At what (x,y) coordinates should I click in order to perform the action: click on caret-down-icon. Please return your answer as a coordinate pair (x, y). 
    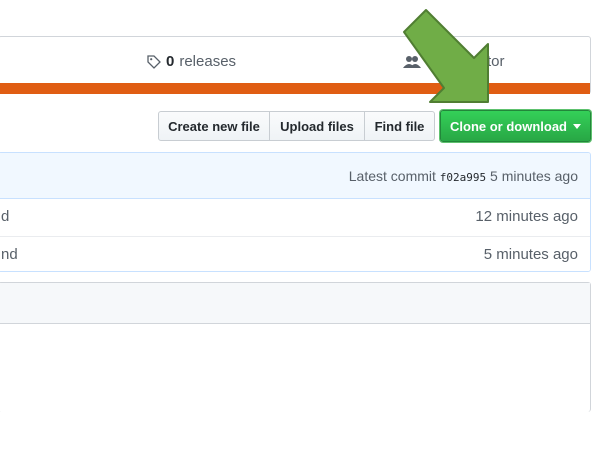
    Looking at the image, I should click on (577, 126).